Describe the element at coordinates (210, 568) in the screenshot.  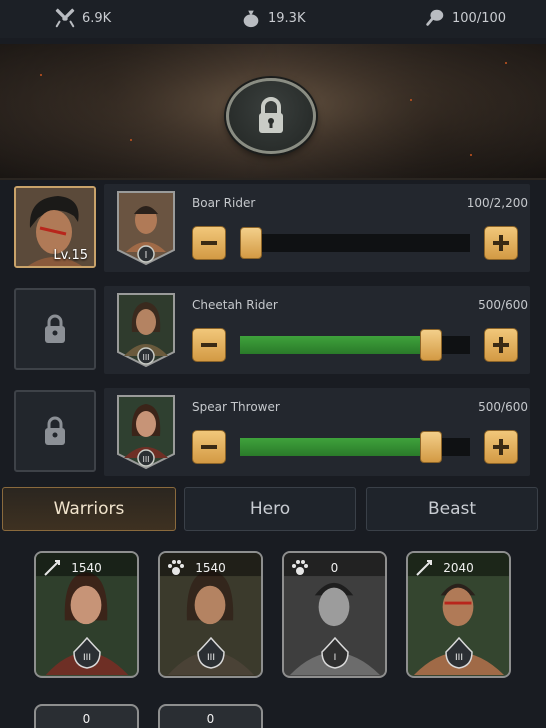
I see `card-value-2: 1540` at that location.